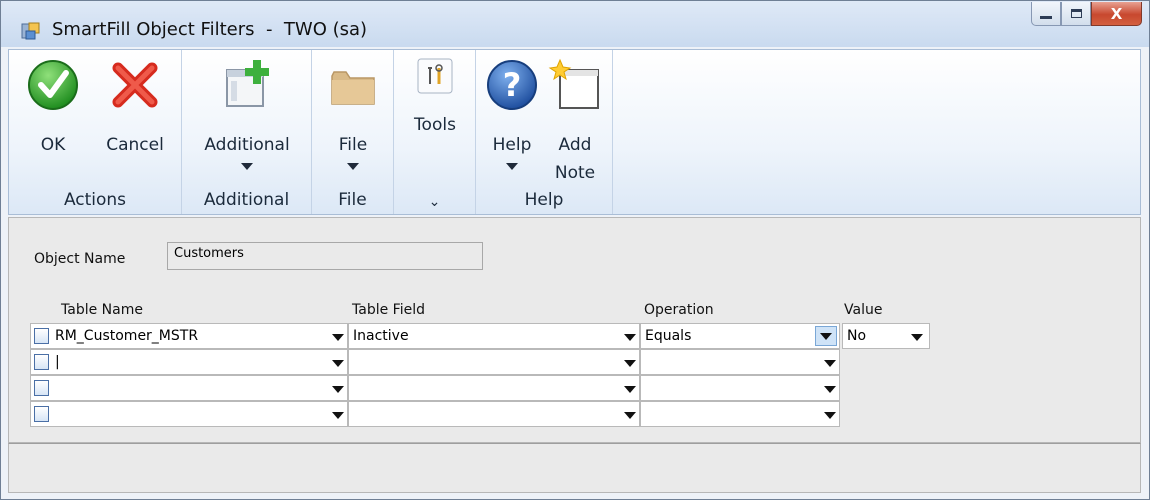 The image size is (1154, 504). What do you see at coordinates (575, 24) in the screenshot?
I see `title-bar: SmartFill Object Filters - TWO (sa) X` at bounding box center [575, 24].